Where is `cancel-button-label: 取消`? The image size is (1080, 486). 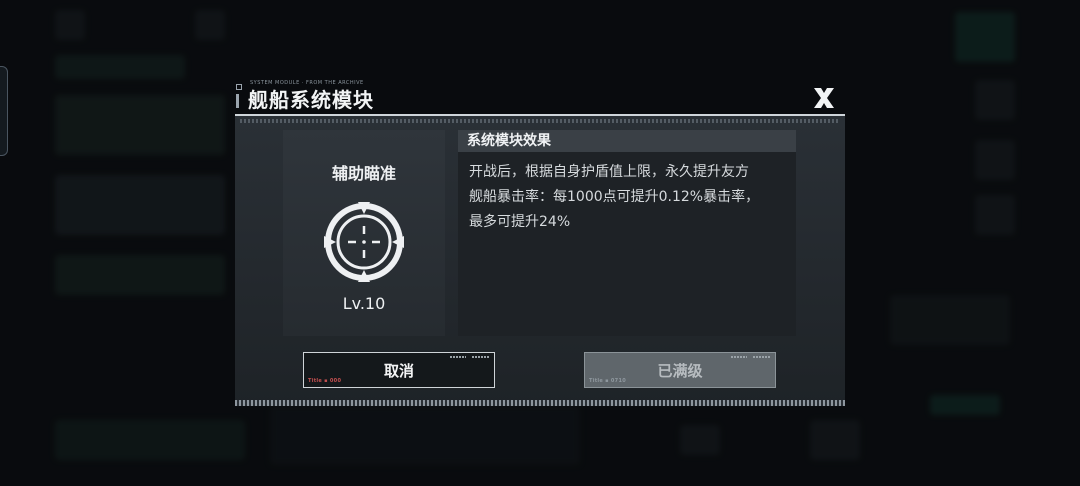 cancel-button-label: 取消 is located at coordinates (398, 370).